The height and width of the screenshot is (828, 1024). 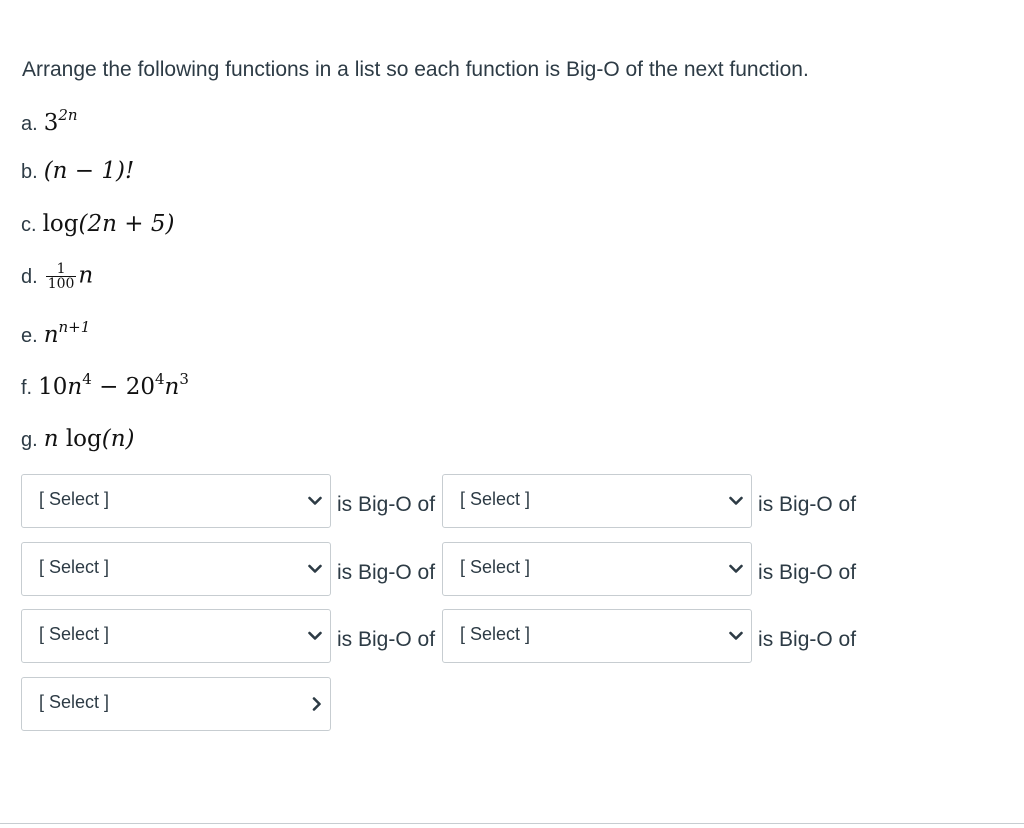 I want to click on function-expr-f: 10n4 − 204n3, so click(x=113, y=386).